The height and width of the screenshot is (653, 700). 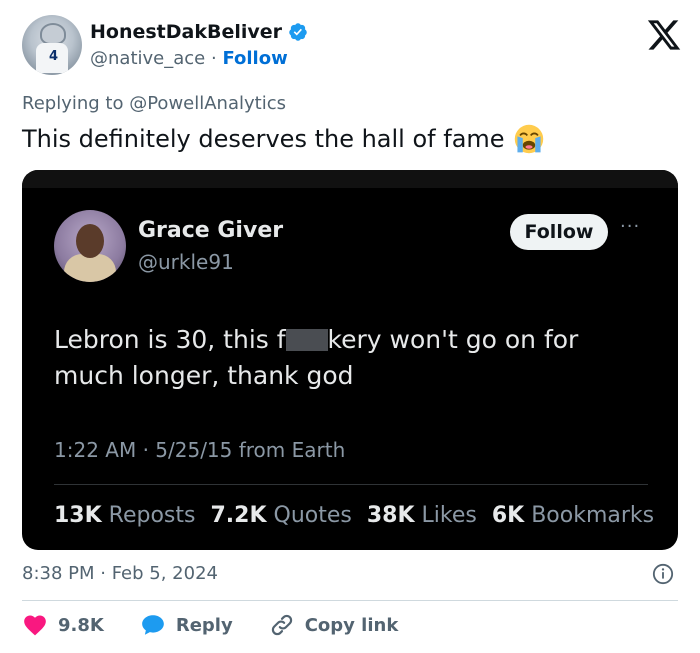 I want to click on embedded-handle: @urkle91, so click(x=186, y=262).